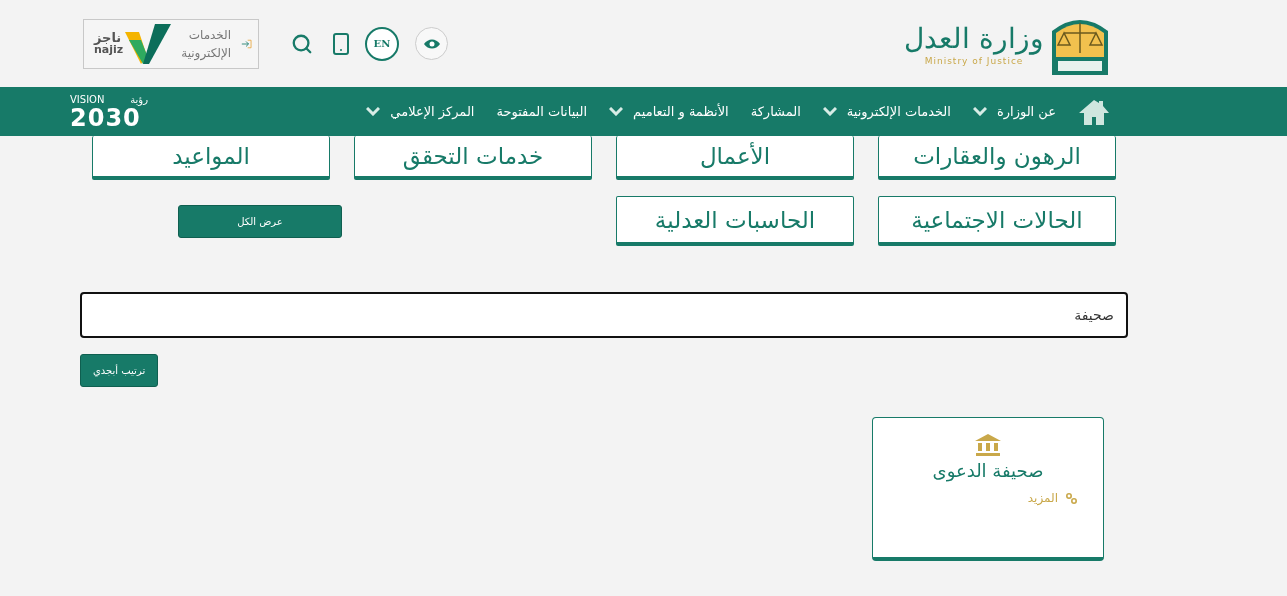 The width and height of the screenshot is (1287, 596). Describe the element at coordinates (1094, 111) in the screenshot. I see `home-icon` at that location.